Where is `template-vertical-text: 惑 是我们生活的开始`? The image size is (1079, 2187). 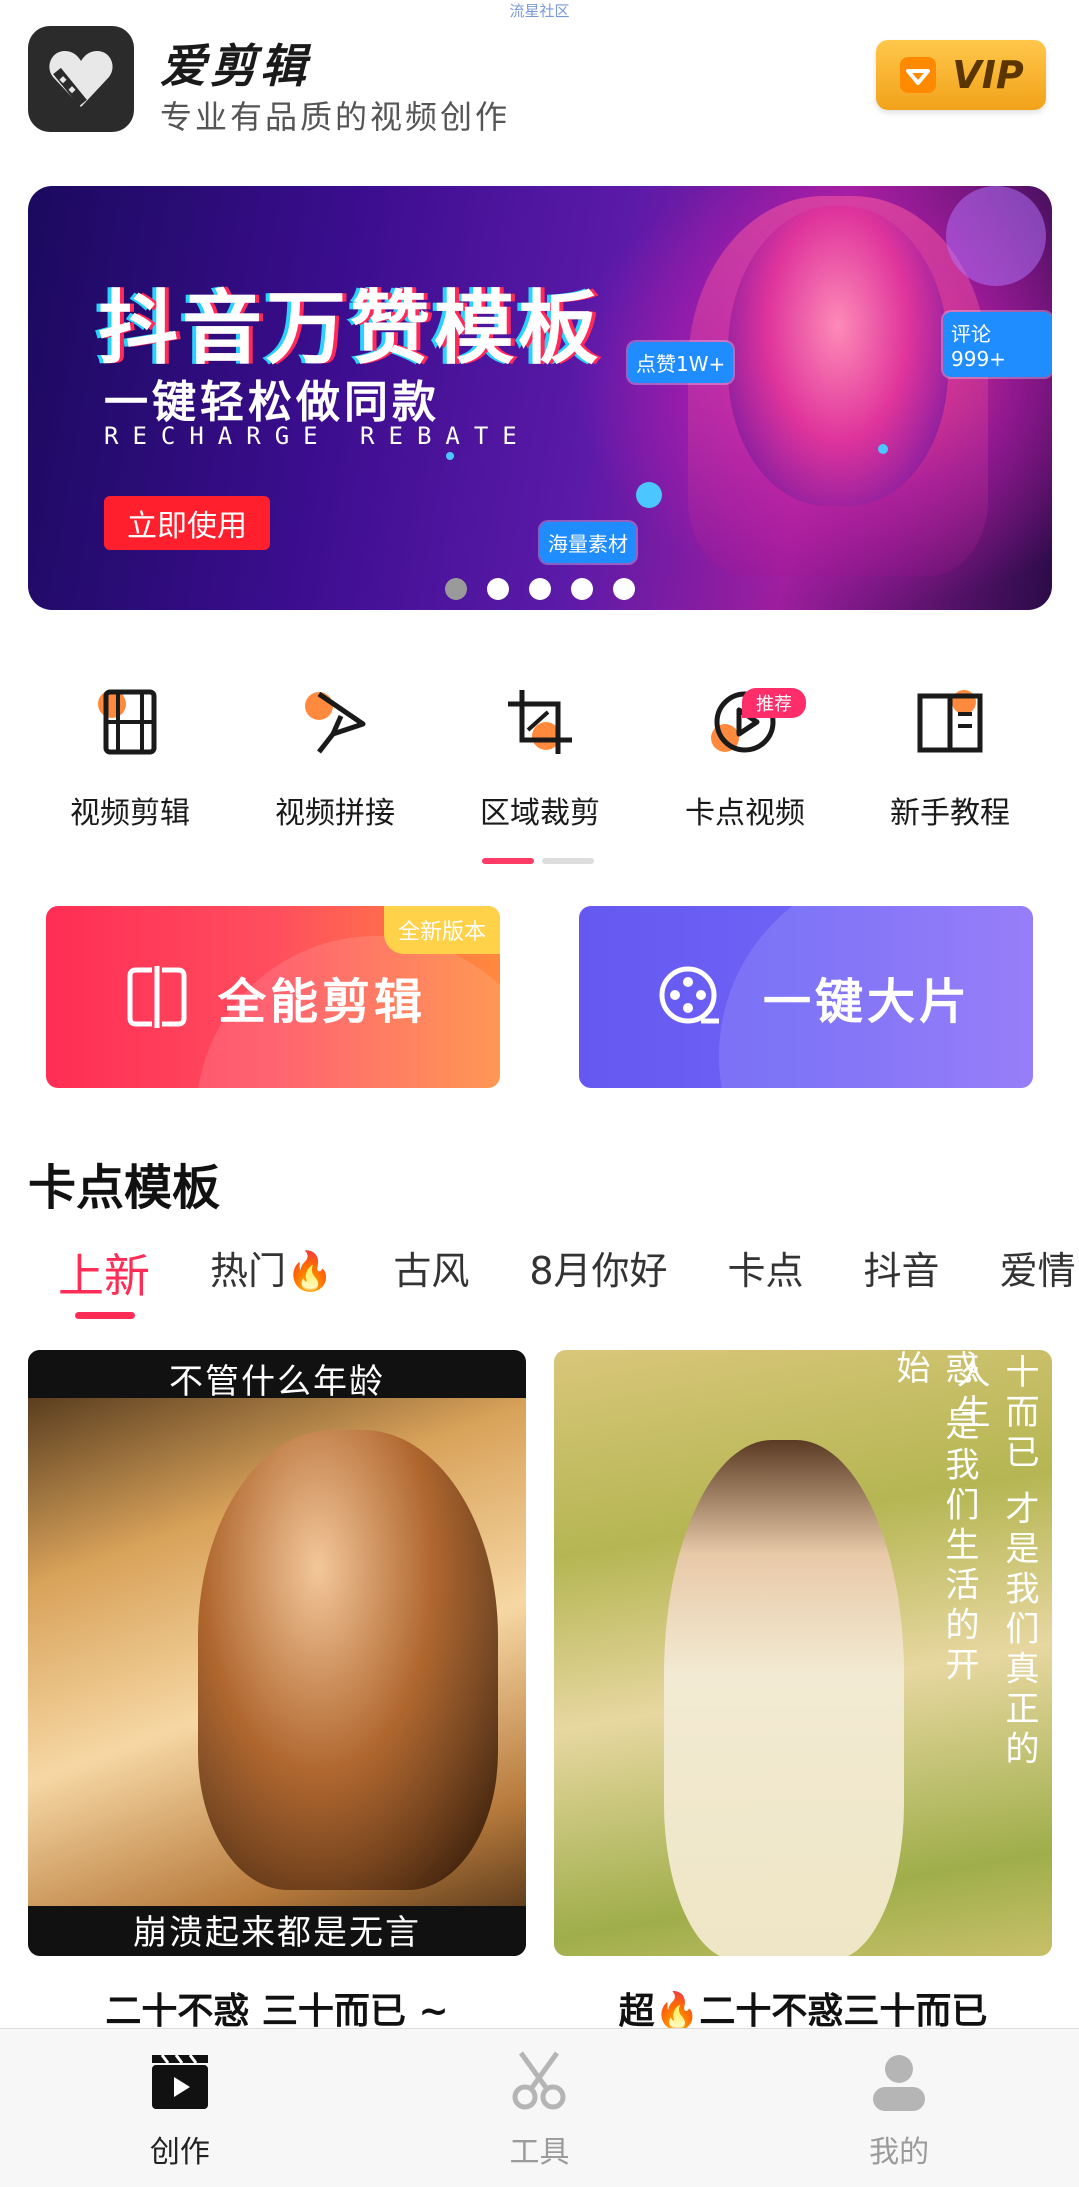 template-vertical-text: 惑 是我们生活的开始 is located at coordinates (934, 1518).